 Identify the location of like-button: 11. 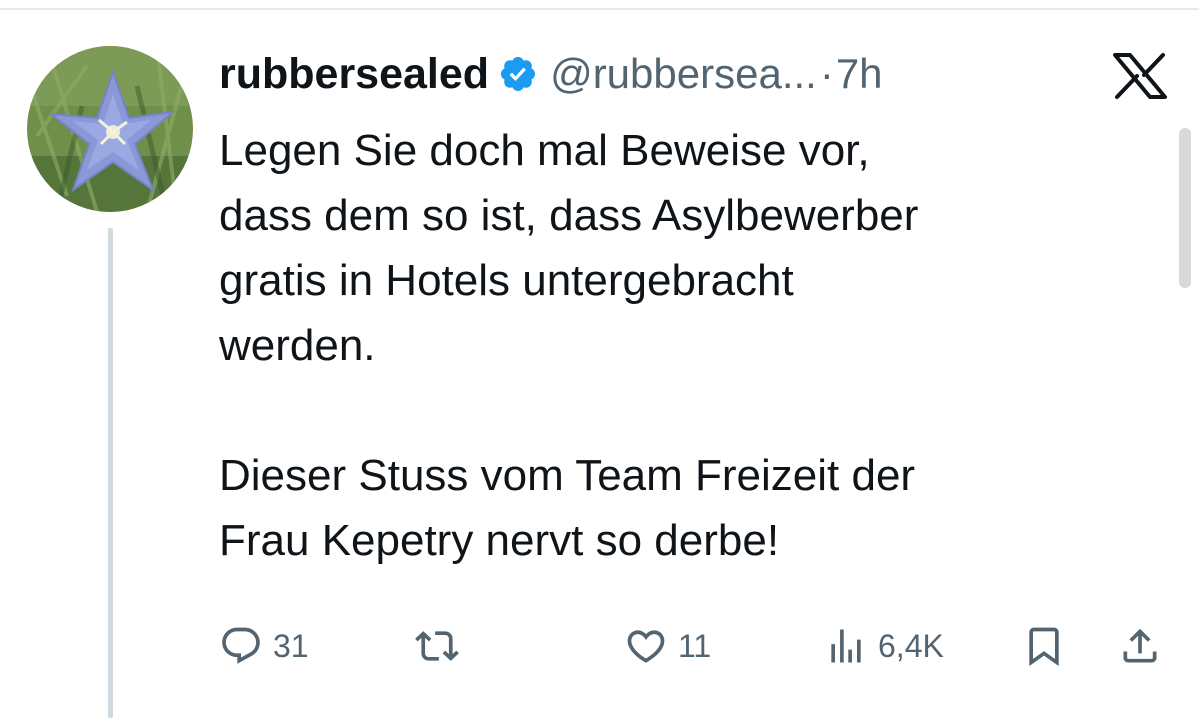
(667, 646).